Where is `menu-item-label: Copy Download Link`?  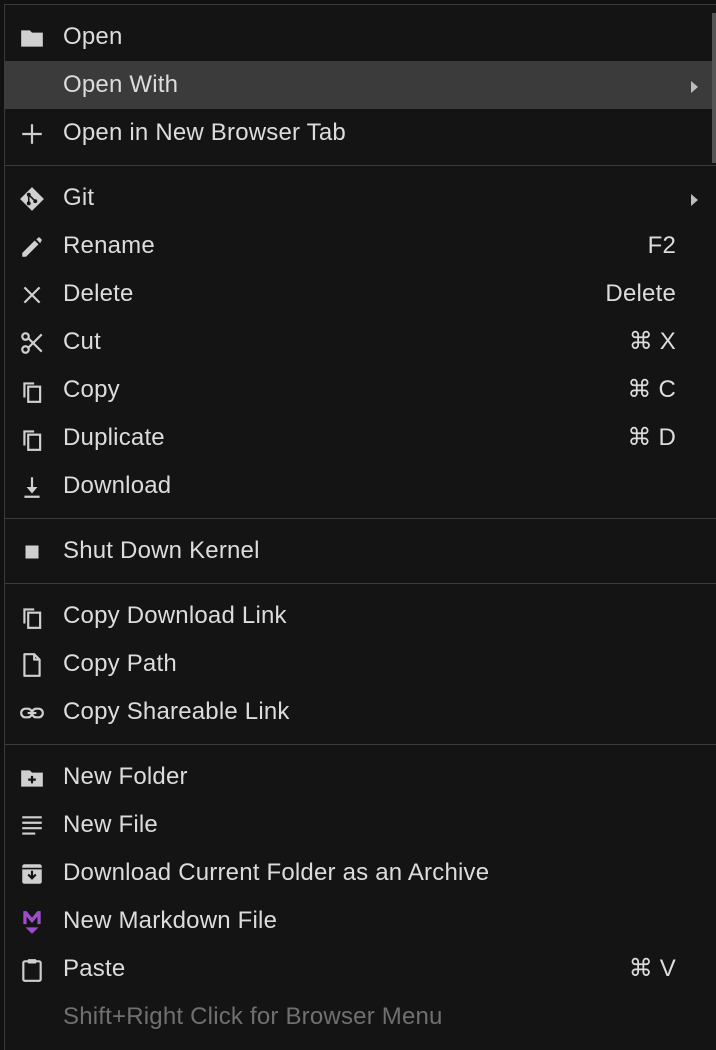
menu-item-label: Copy Download Link is located at coordinates (175, 615).